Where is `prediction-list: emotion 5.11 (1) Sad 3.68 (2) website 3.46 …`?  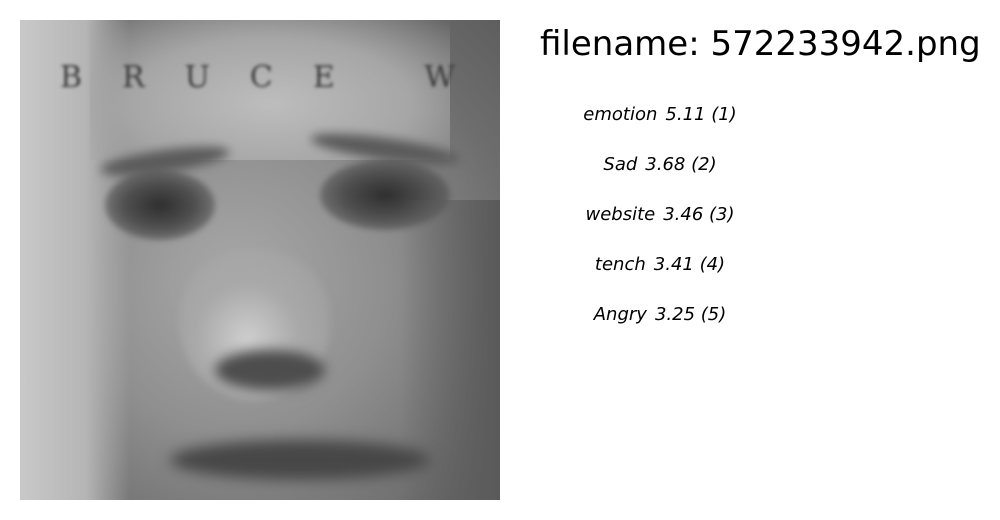
prediction-list: emotion 5.11 (1) Sad 3.68 (2) website 3.46 … is located at coordinates (660, 225).